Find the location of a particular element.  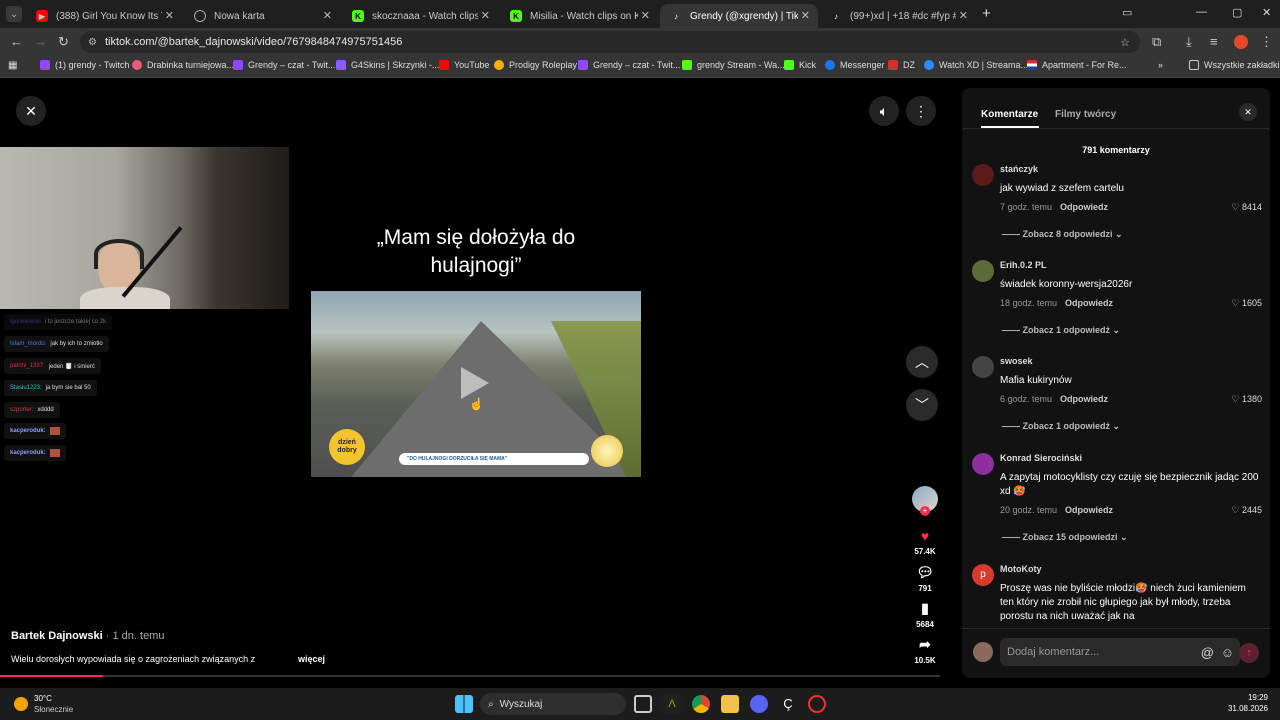

emoji-icon: ☺ is located at coordinates (1227, 652).